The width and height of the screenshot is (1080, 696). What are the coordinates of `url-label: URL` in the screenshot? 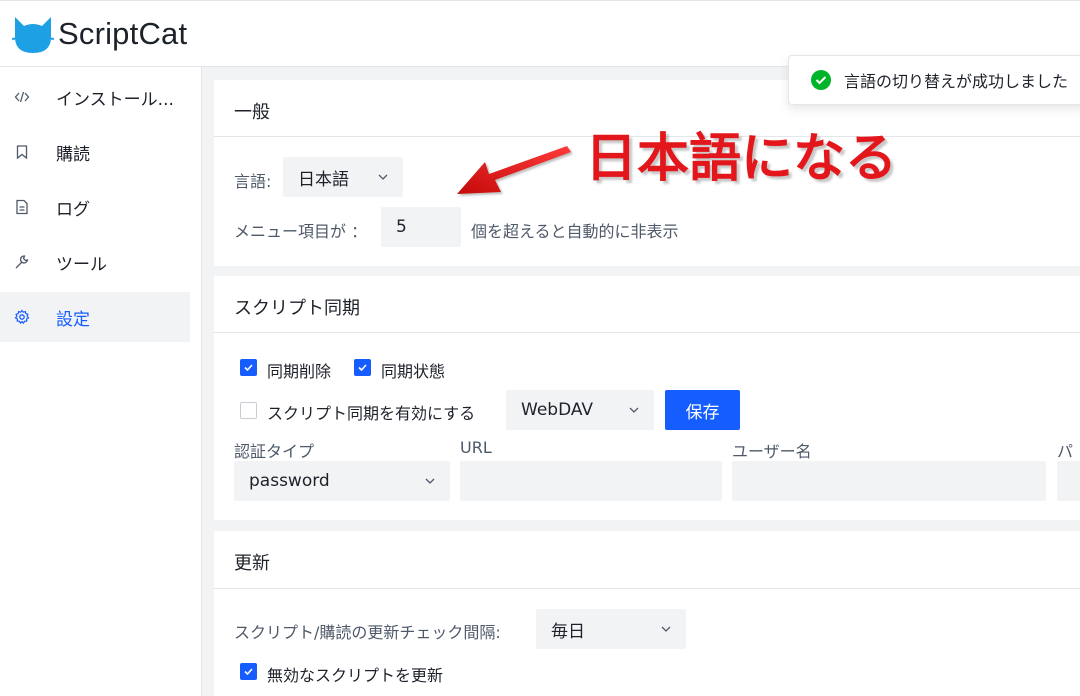 It's located at (476, 447).